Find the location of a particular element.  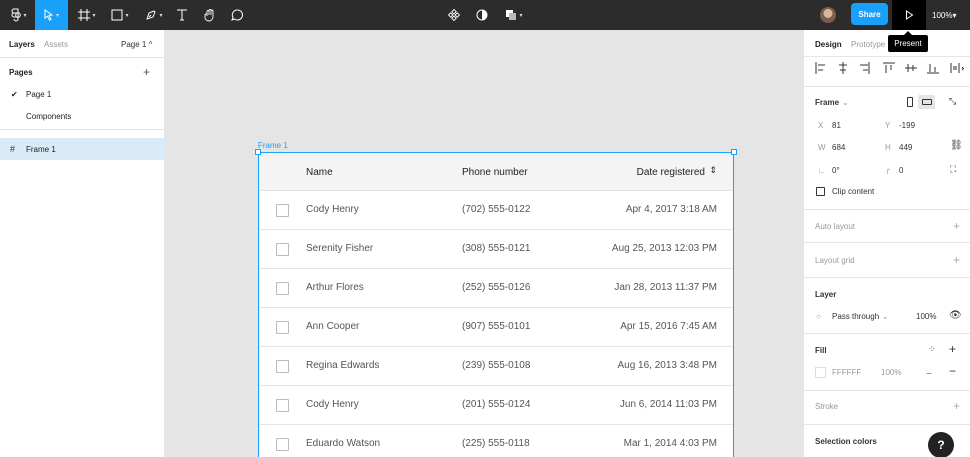

constrain-proportions-icon: ⛓ is located at coordinates (956, 145).